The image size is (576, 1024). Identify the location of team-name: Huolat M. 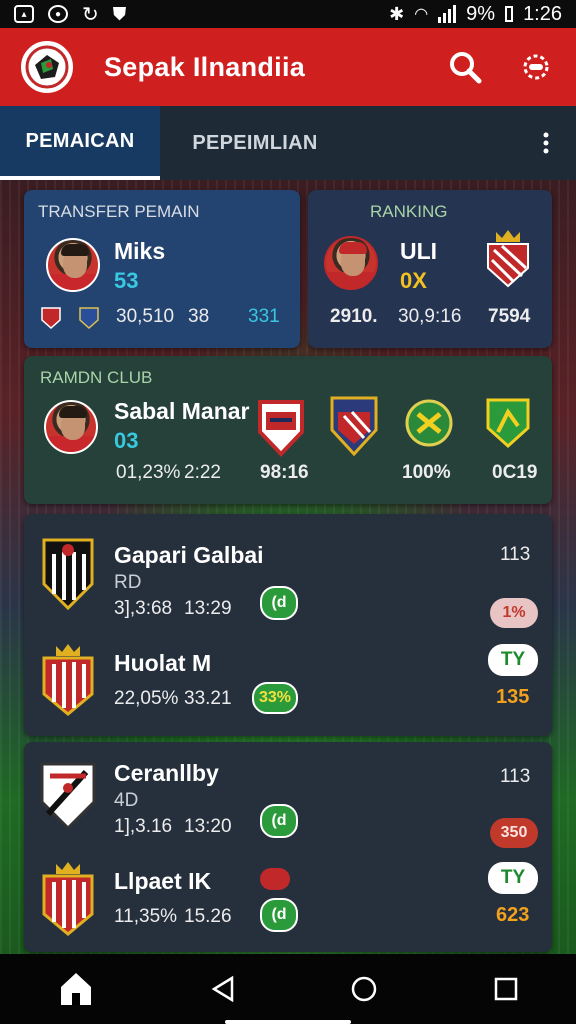
(163, 663).